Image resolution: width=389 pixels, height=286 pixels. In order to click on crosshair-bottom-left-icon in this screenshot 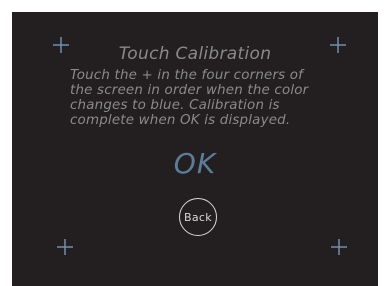, I will do `click(65, 247)`.